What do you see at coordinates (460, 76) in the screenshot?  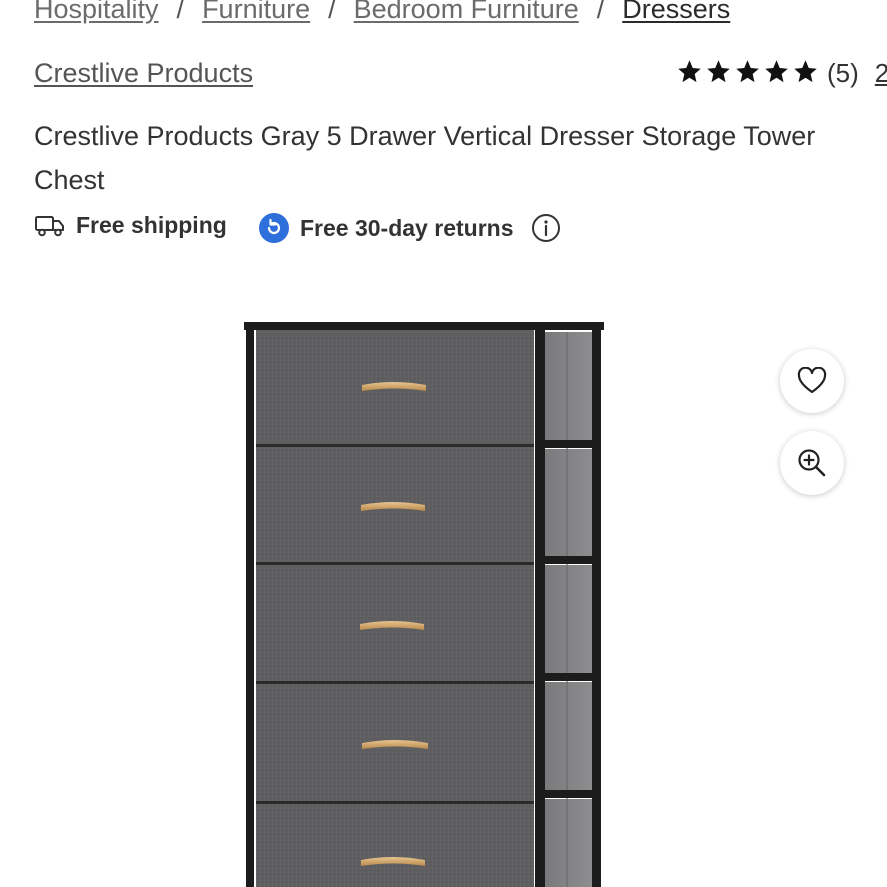 I see `brand-rating-row: Crestlive Products (5) 2` at bounding box center [460, 76].